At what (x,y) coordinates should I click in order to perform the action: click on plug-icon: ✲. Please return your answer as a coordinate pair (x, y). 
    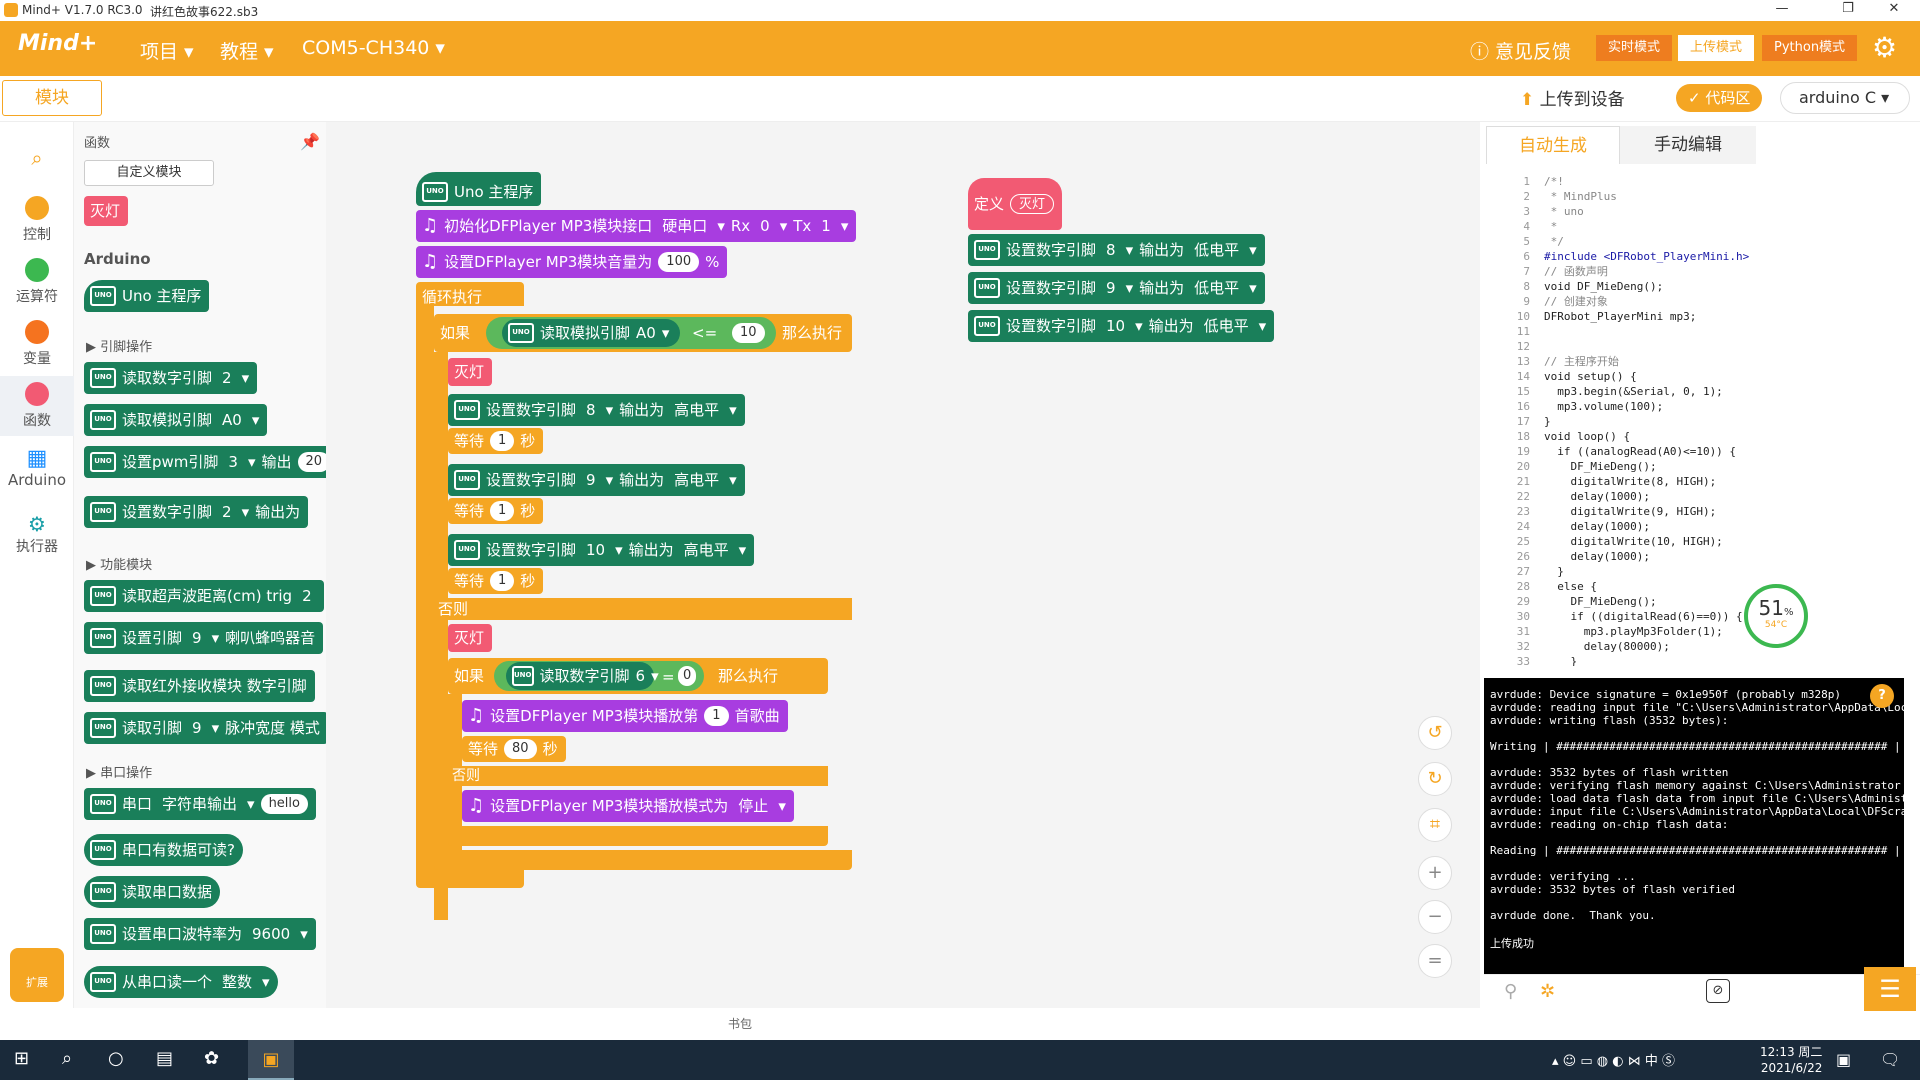
    Looking at the image, I should click on (1547, 991).